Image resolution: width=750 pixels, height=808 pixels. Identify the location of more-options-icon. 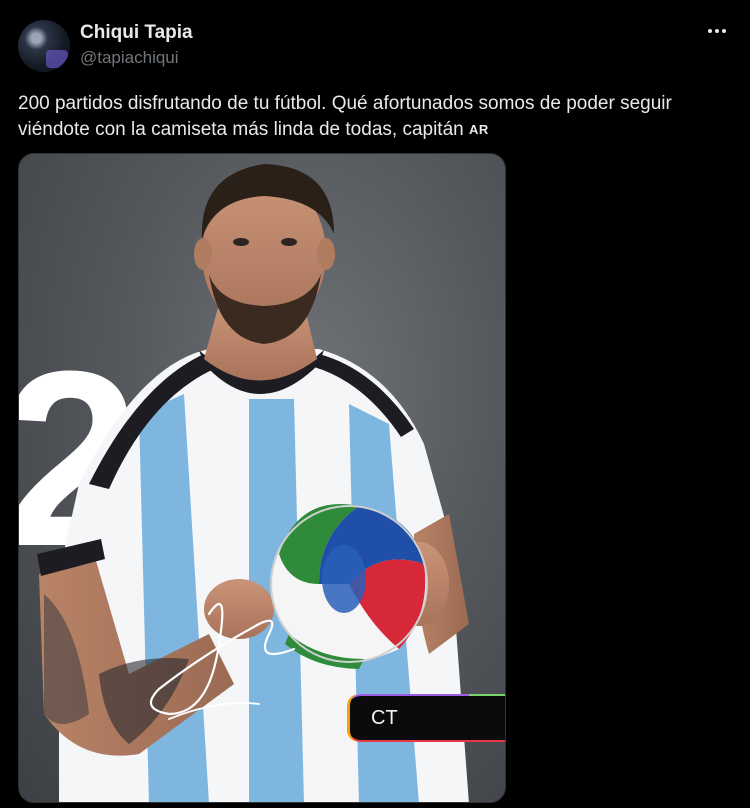
(717, 31).